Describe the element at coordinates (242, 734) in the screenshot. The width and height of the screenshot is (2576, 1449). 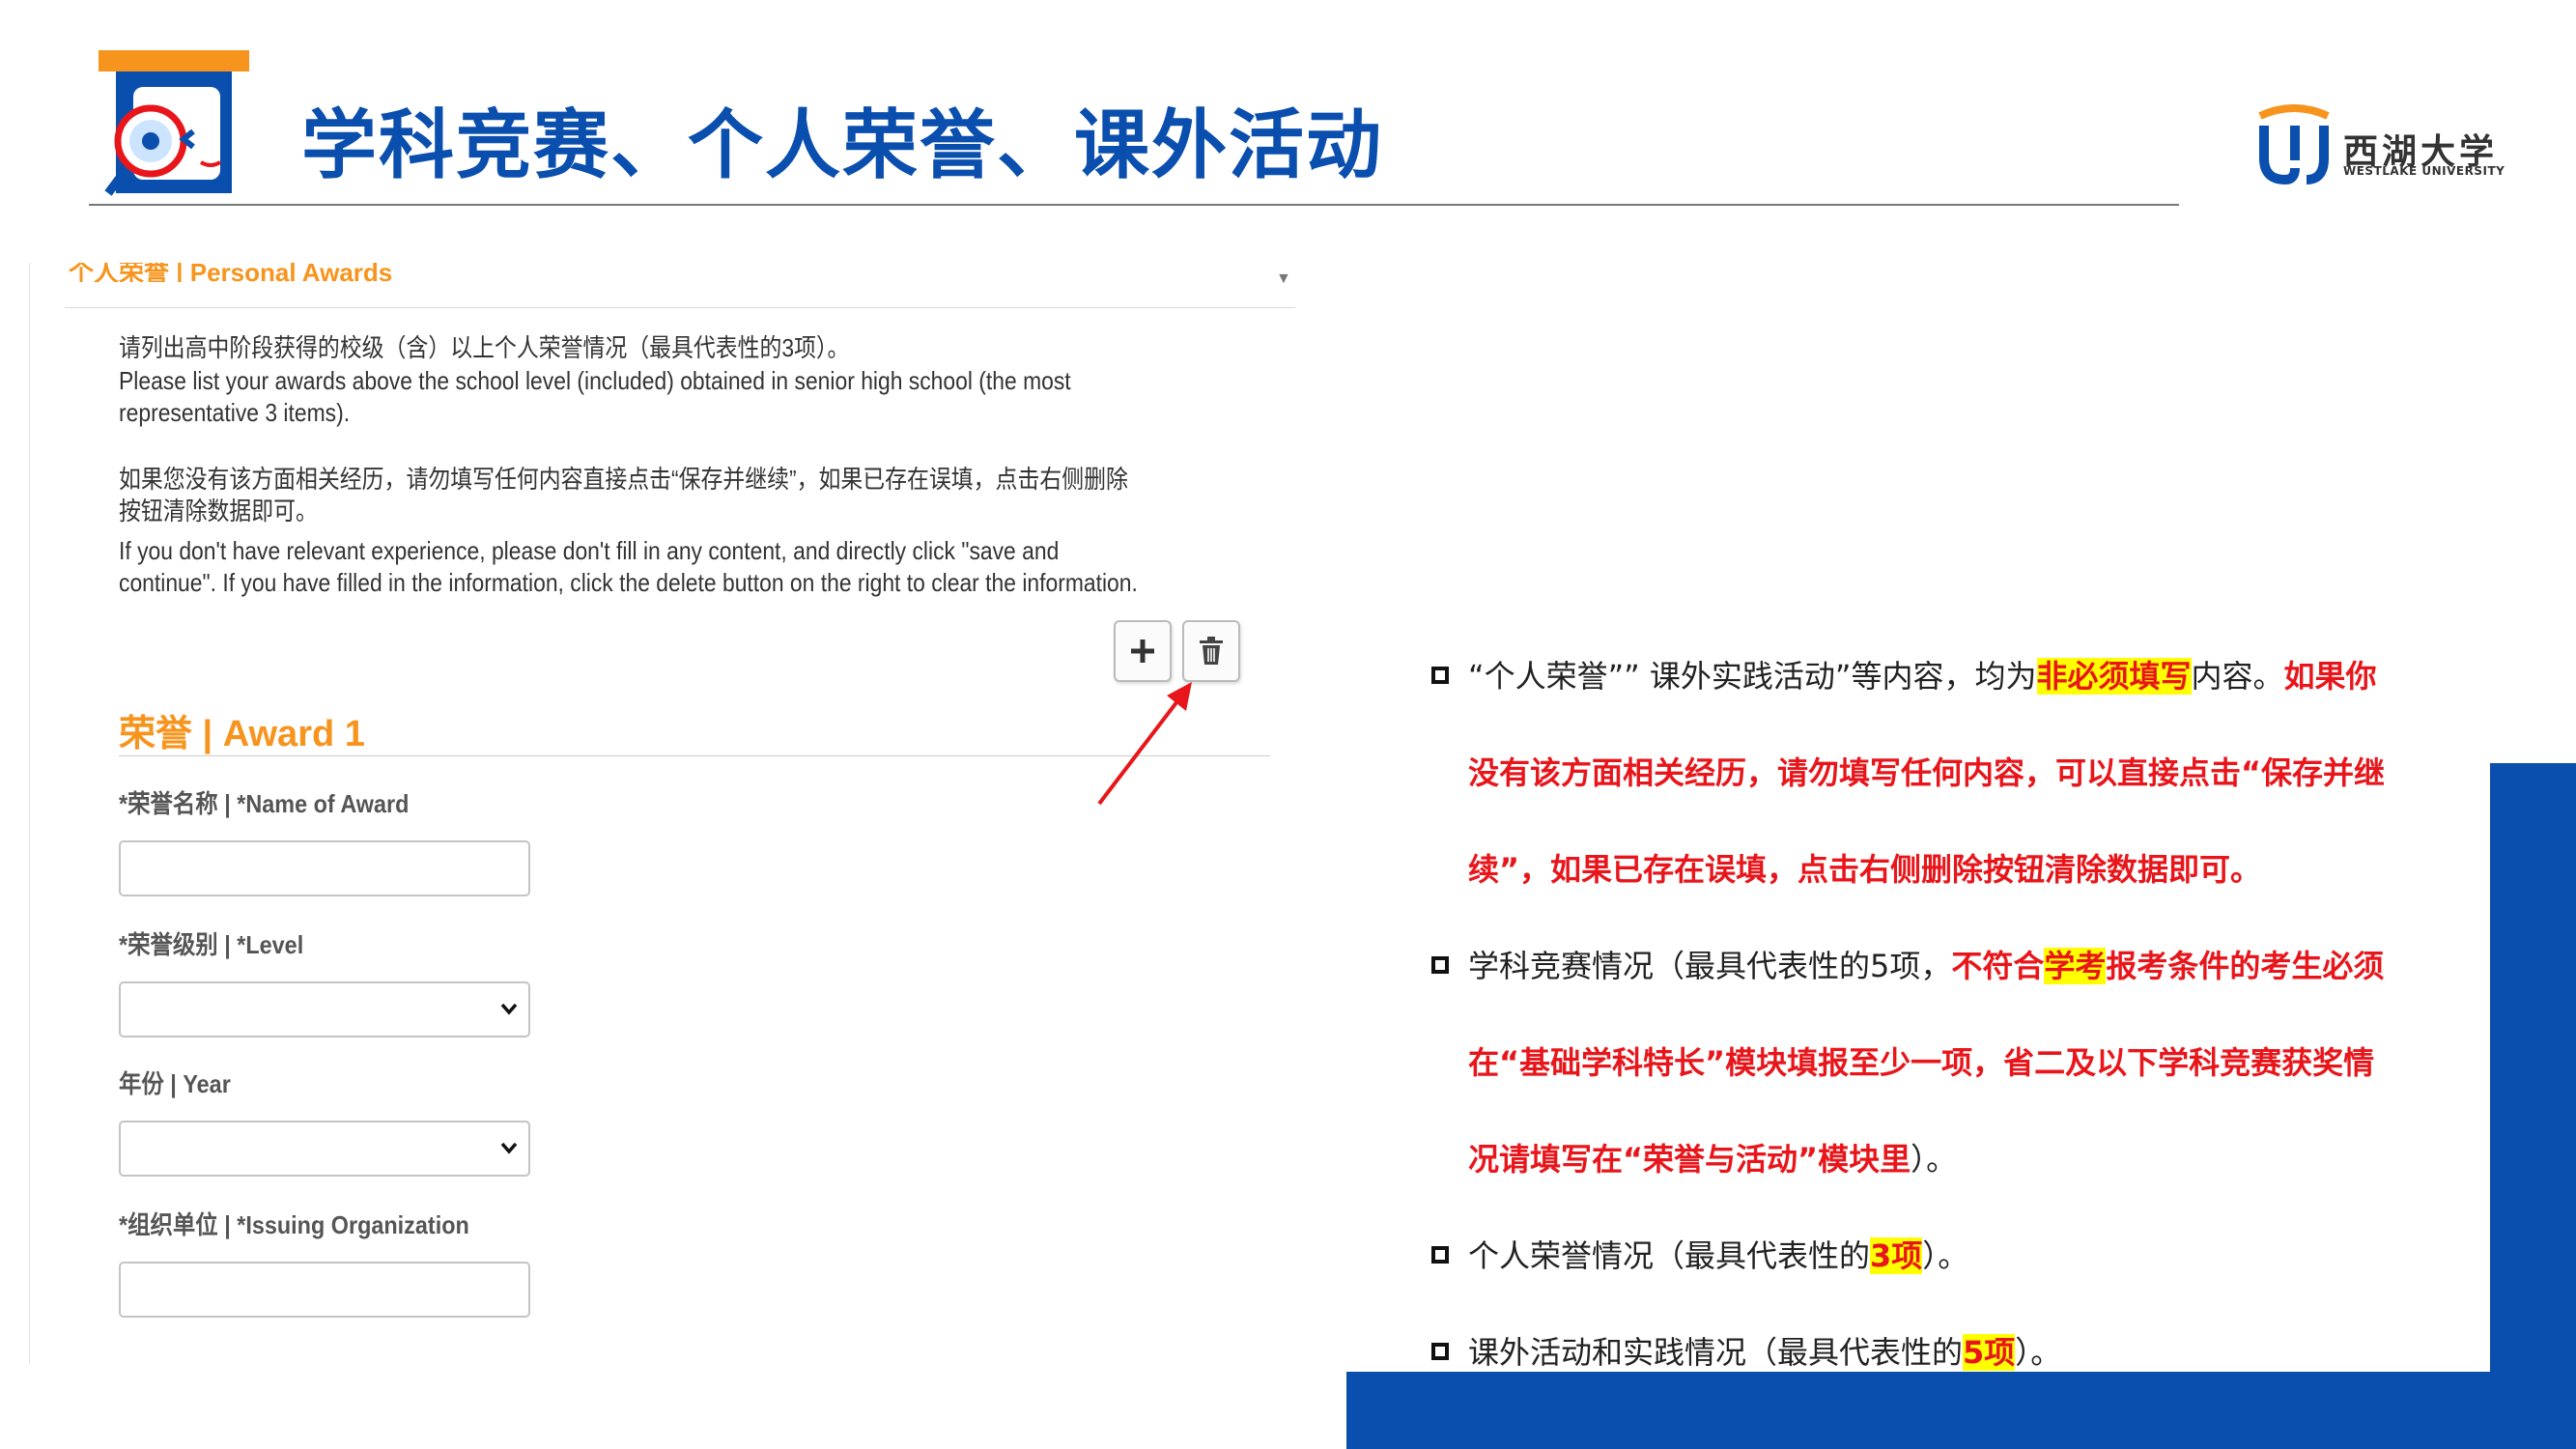
I see `award-heading: 荣誉 | Award 1` at that location.